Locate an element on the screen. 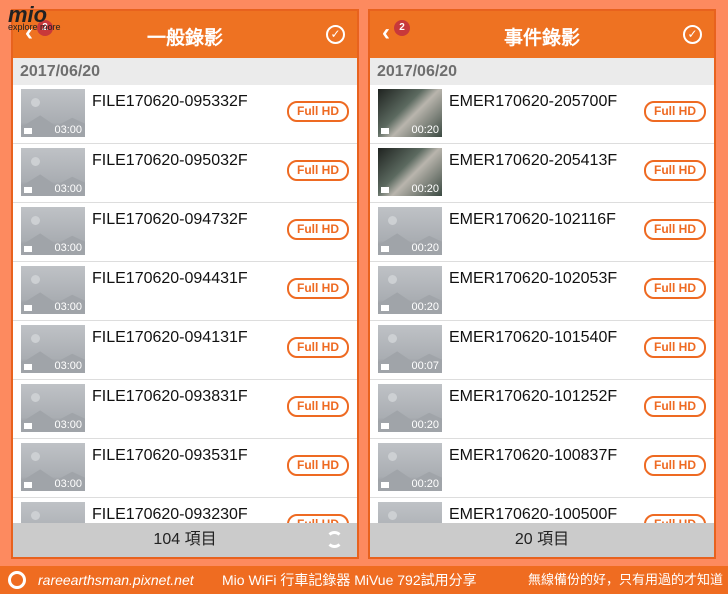 The image size is (728, 594). file-row: 03:00 FILE170620-094131F Full HD is located at coordinates (185, 350).